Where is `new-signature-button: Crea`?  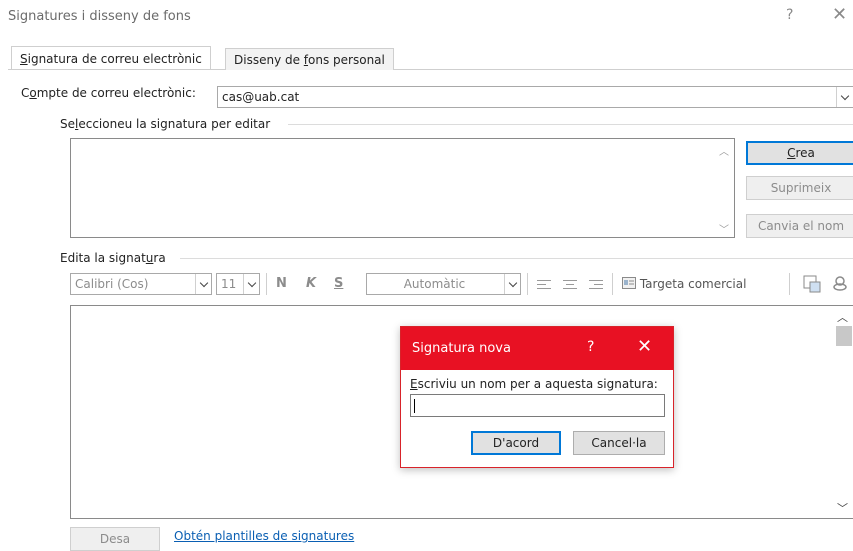 new-signature-button: Crea is located at coordinates (799, 153).